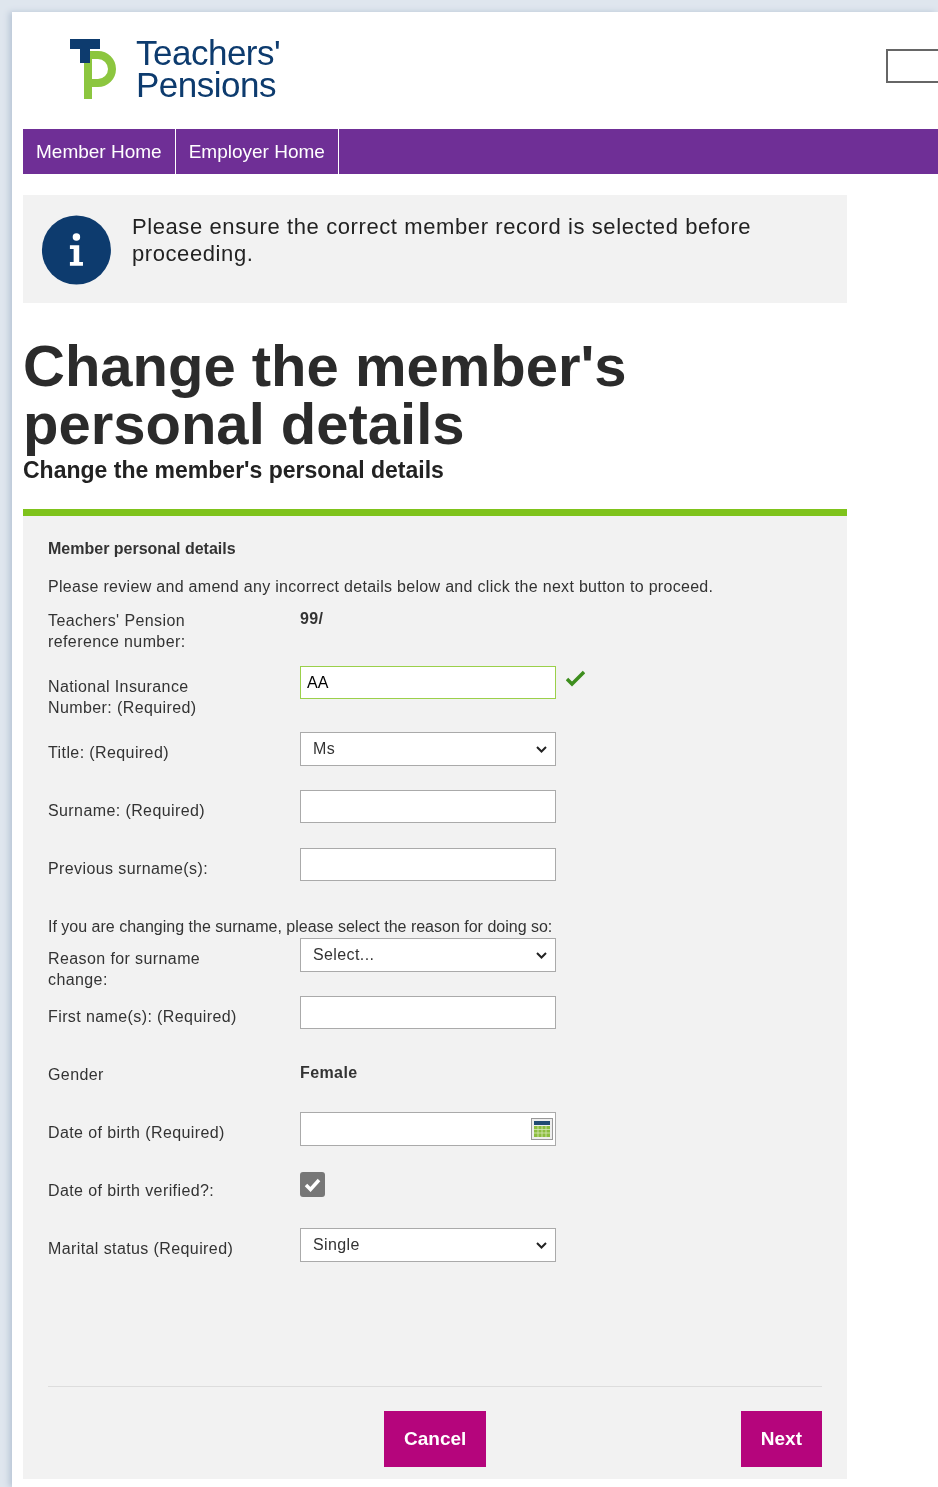 The image size is (938, 1487). What do you see at coordinates (208, 52) in the screenshot?
I see `logo-text: Teachers'` at bounding box center [208, 52].